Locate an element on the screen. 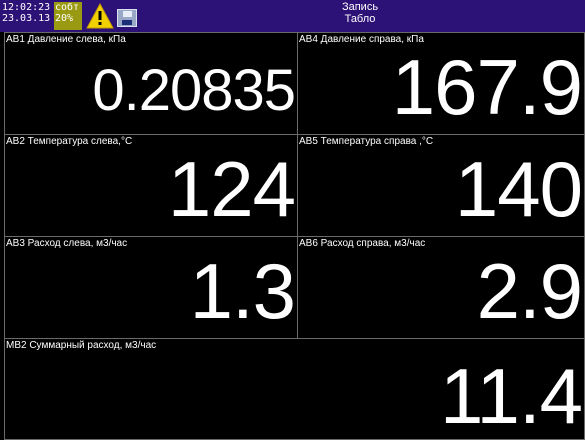 Image resolution: width=585 pixels, height=440 pixels. panel-value: 140 is located at coordinates (518, 189).